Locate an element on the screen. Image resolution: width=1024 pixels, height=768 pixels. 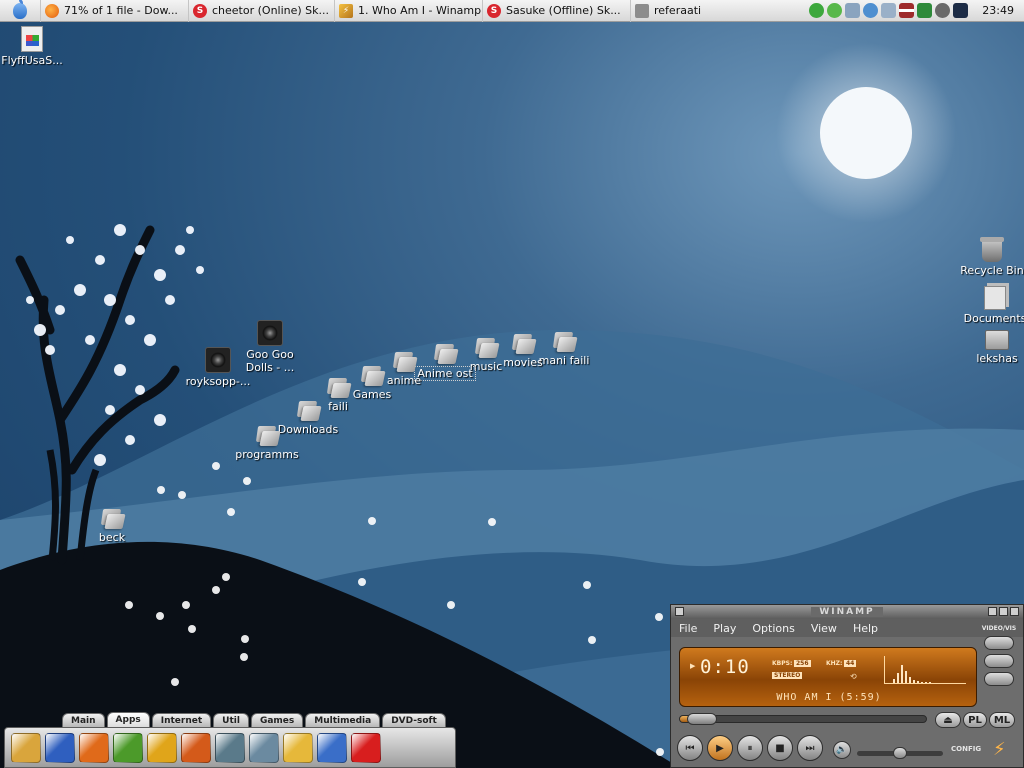
red-splat-icon is located at coordinates (366, 747).